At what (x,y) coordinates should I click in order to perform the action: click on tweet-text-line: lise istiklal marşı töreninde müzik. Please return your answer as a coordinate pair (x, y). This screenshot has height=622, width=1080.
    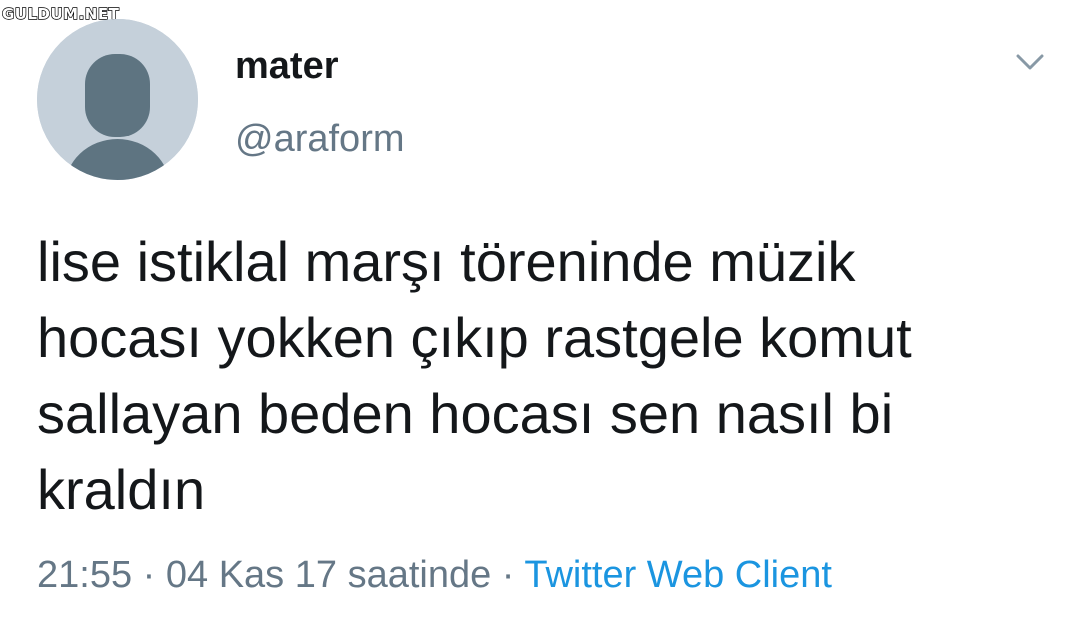
    Looking at the image, I should click on (446, 261).